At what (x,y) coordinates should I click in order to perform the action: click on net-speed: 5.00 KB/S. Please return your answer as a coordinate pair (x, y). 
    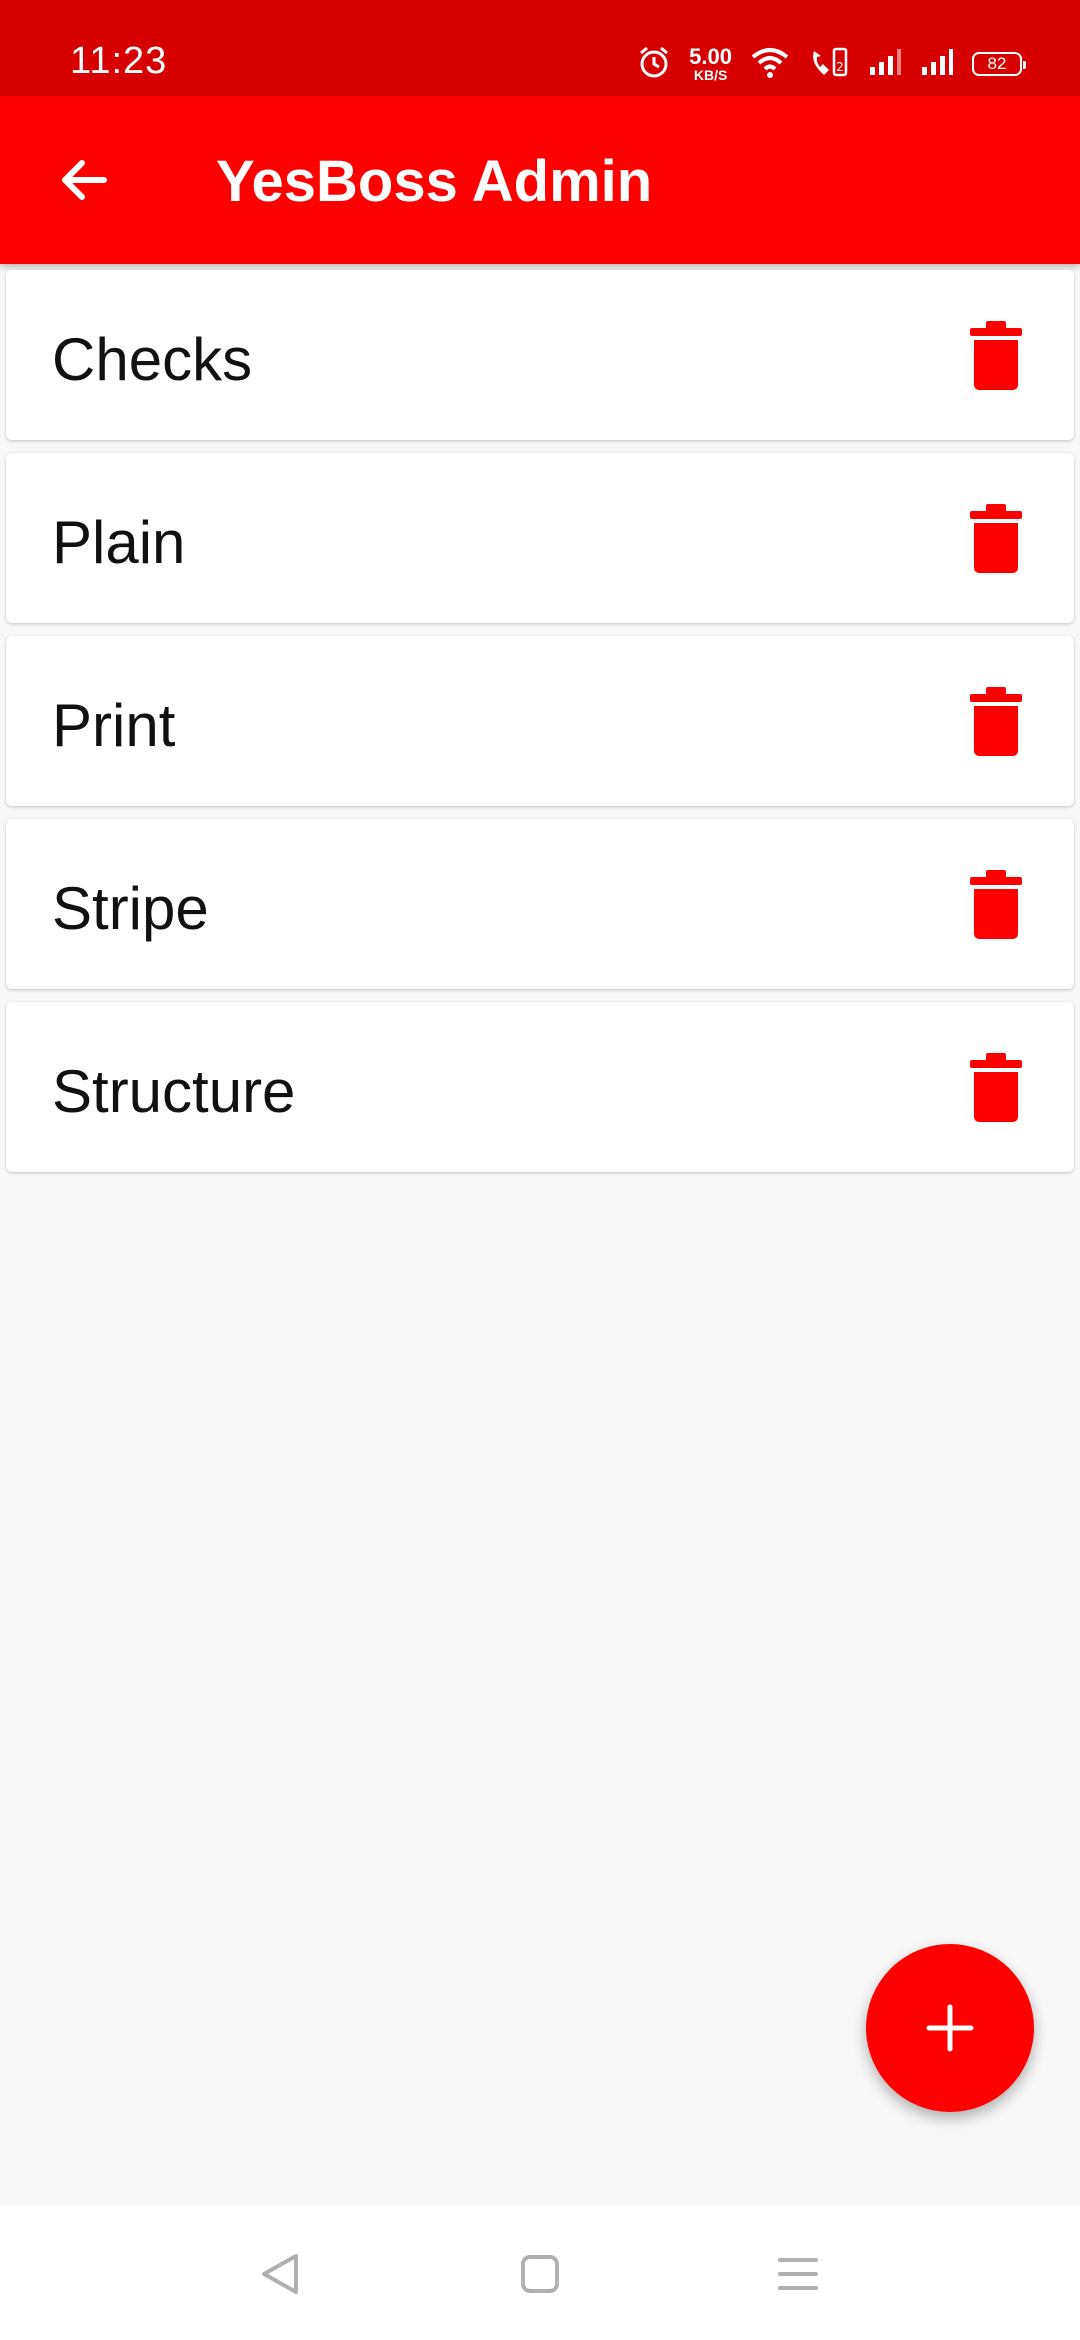
    Looking at the image, I should click on (710, 63).